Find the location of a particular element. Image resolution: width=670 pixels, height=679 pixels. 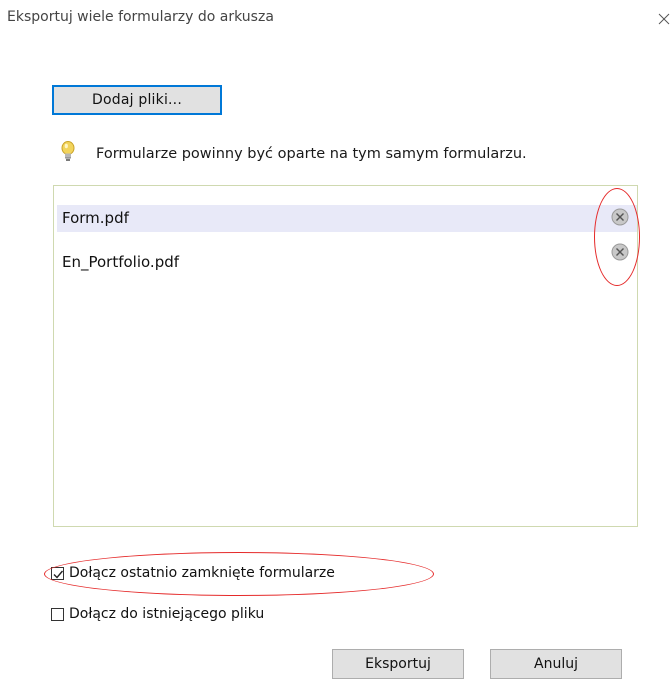

file-name: Form.pdf is located at coordinates (95, 218).